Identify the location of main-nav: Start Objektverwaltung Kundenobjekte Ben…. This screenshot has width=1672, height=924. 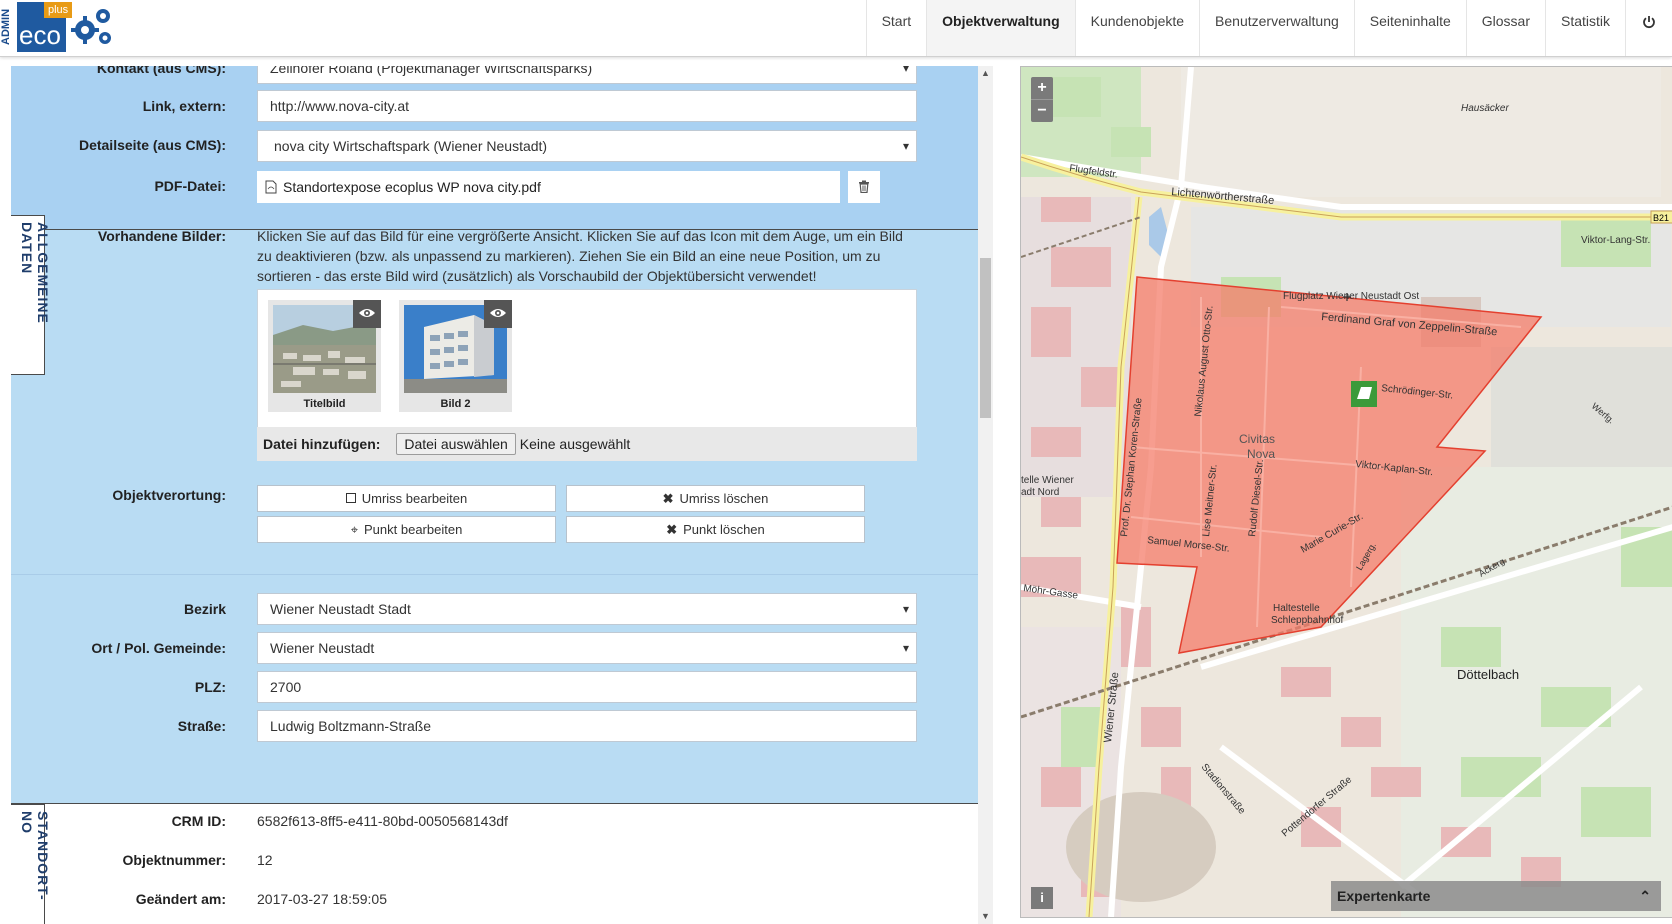
(1268, 28).